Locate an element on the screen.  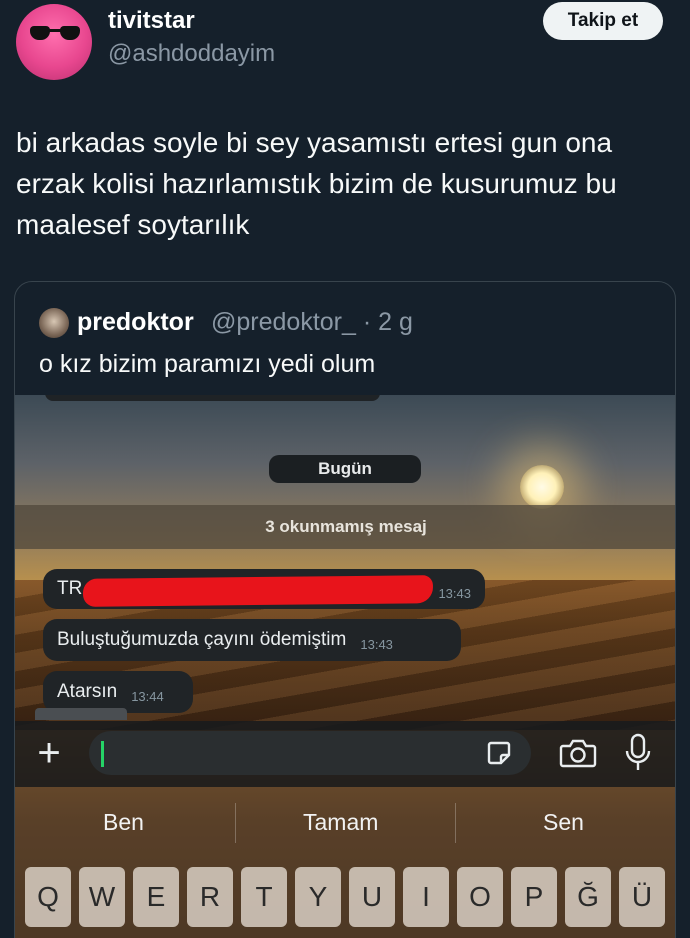
key: P is located at coordinates (534, 897).